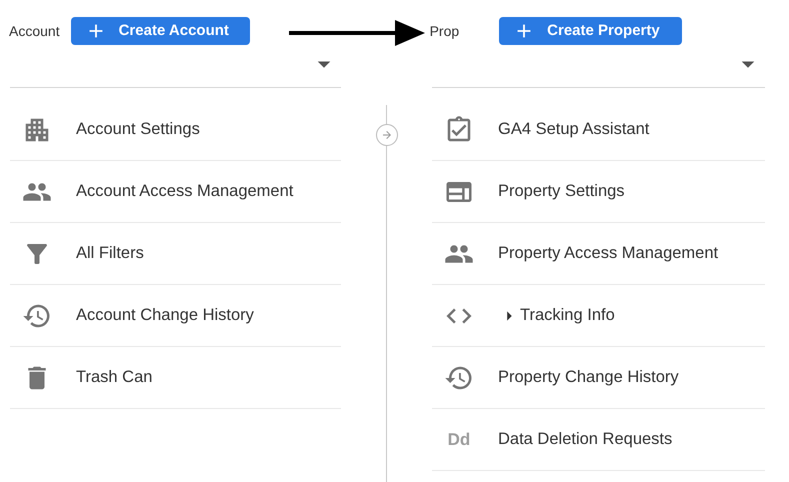  Describe the element at coordinates (561, 191) in the screenshot. I see `menu-item: Property Settings` at that location.